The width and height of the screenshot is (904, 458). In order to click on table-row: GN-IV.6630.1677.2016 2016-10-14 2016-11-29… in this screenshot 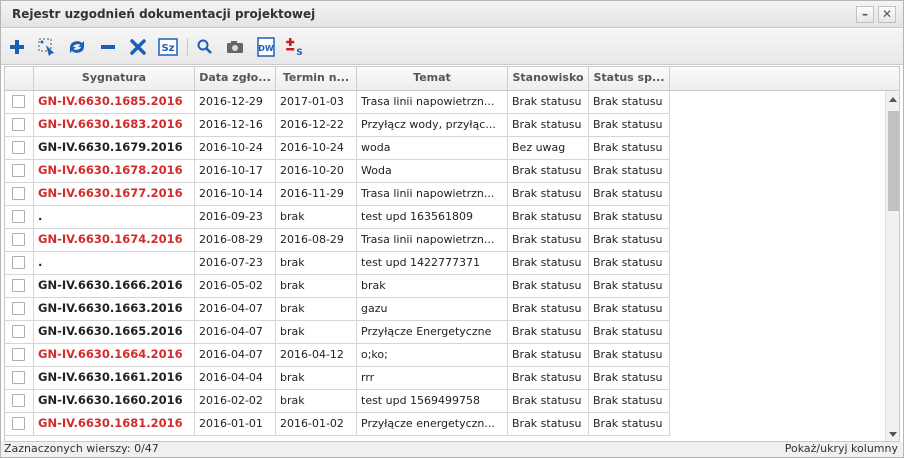, I will do `click(445, 194)`.